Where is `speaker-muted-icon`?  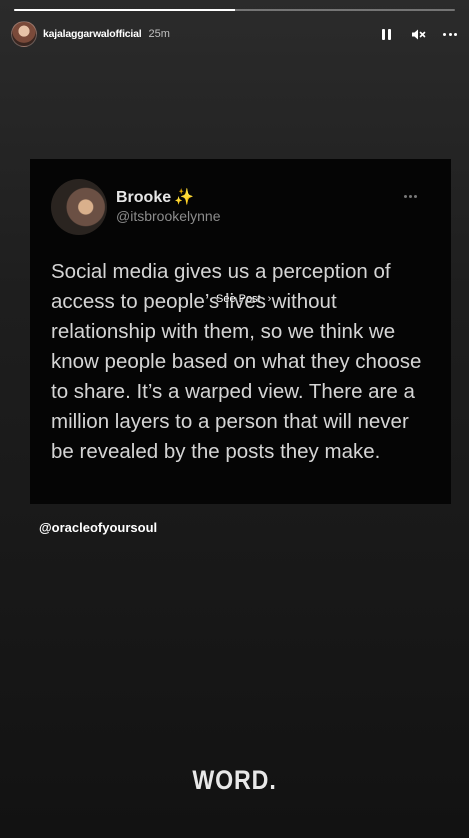 speaker-muted-icon is located at coordinates (418, 34).